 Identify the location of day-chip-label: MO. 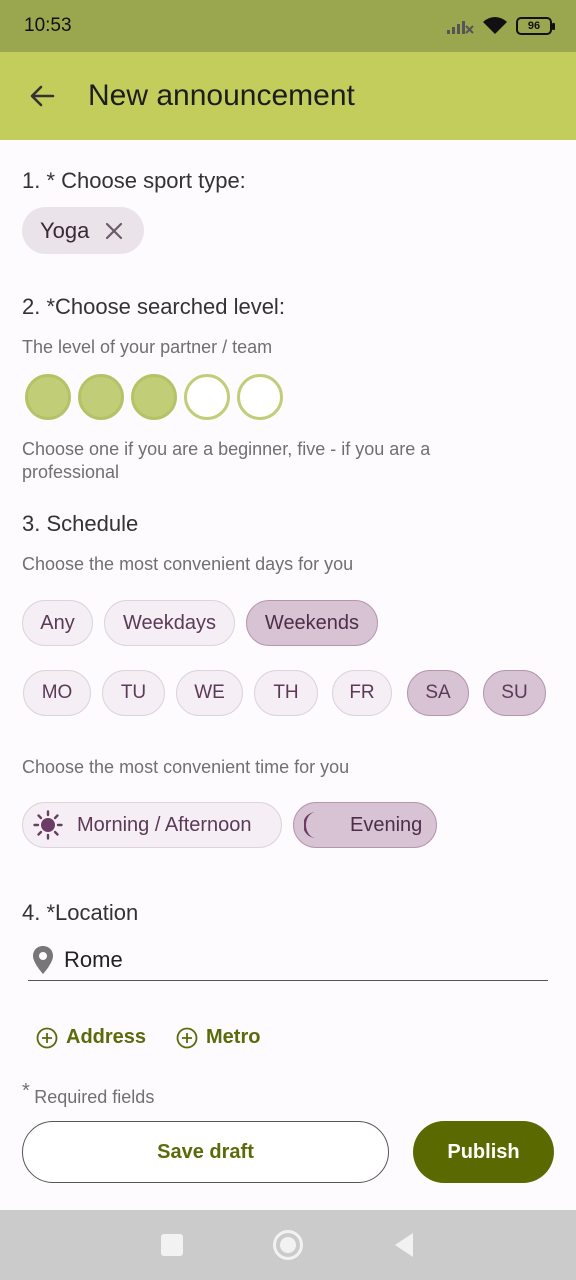
(57, 692).